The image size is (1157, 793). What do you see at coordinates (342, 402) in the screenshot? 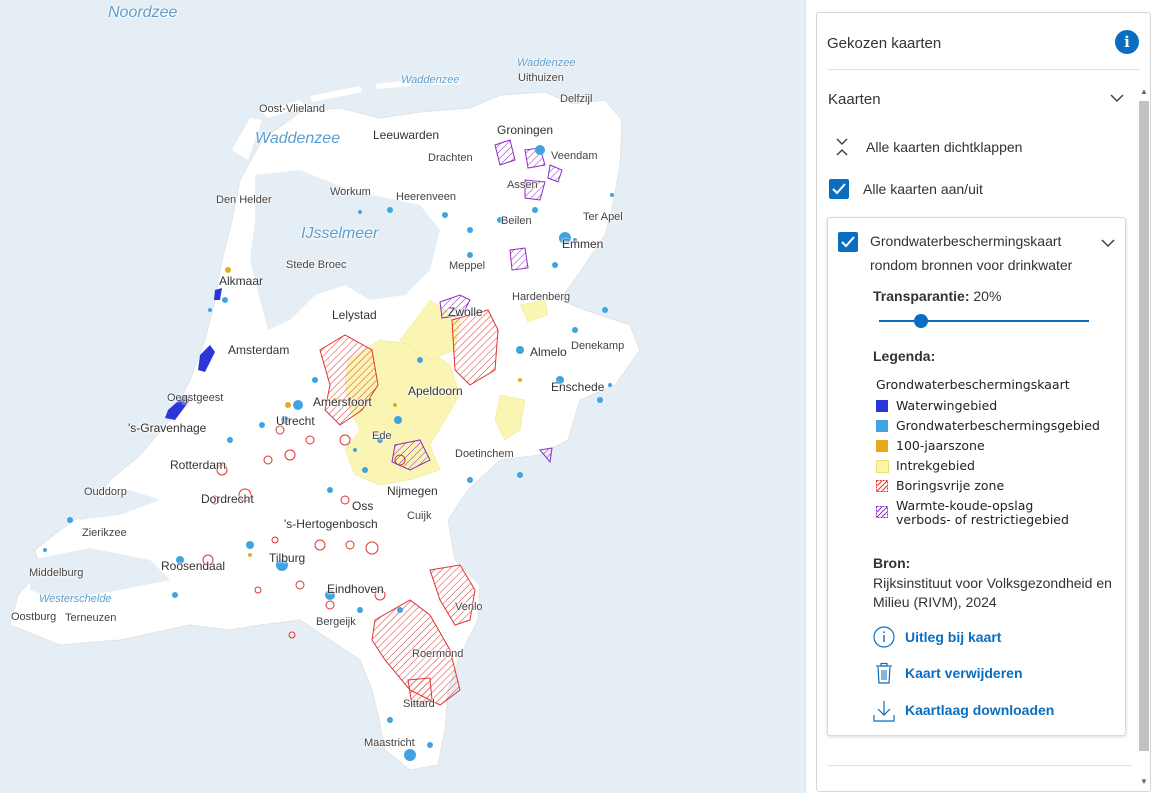
I see `place-label: Amersfoort` at bounding box center [342, 402].